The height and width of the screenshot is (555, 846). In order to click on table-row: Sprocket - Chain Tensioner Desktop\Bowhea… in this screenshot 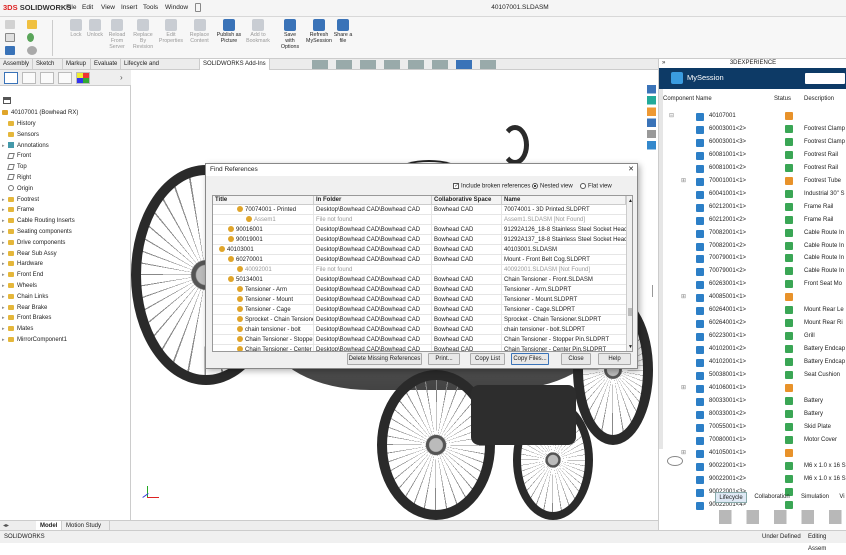, I will do `click(419, 320)`.